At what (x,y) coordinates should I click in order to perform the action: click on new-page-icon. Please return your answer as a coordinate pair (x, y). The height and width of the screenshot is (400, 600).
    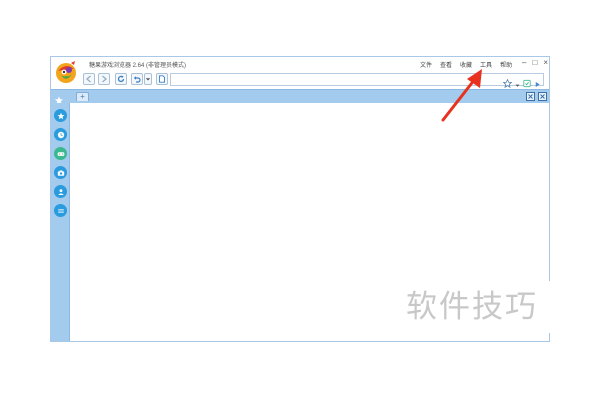
    Looking at the image, I should click on (162, 79).